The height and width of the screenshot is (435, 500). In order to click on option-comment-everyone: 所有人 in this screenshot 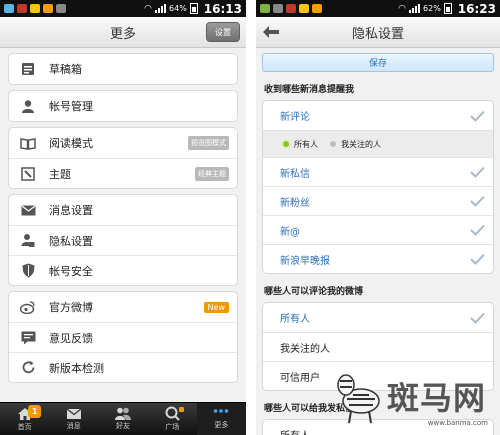, I will do `click(378, 317)`.